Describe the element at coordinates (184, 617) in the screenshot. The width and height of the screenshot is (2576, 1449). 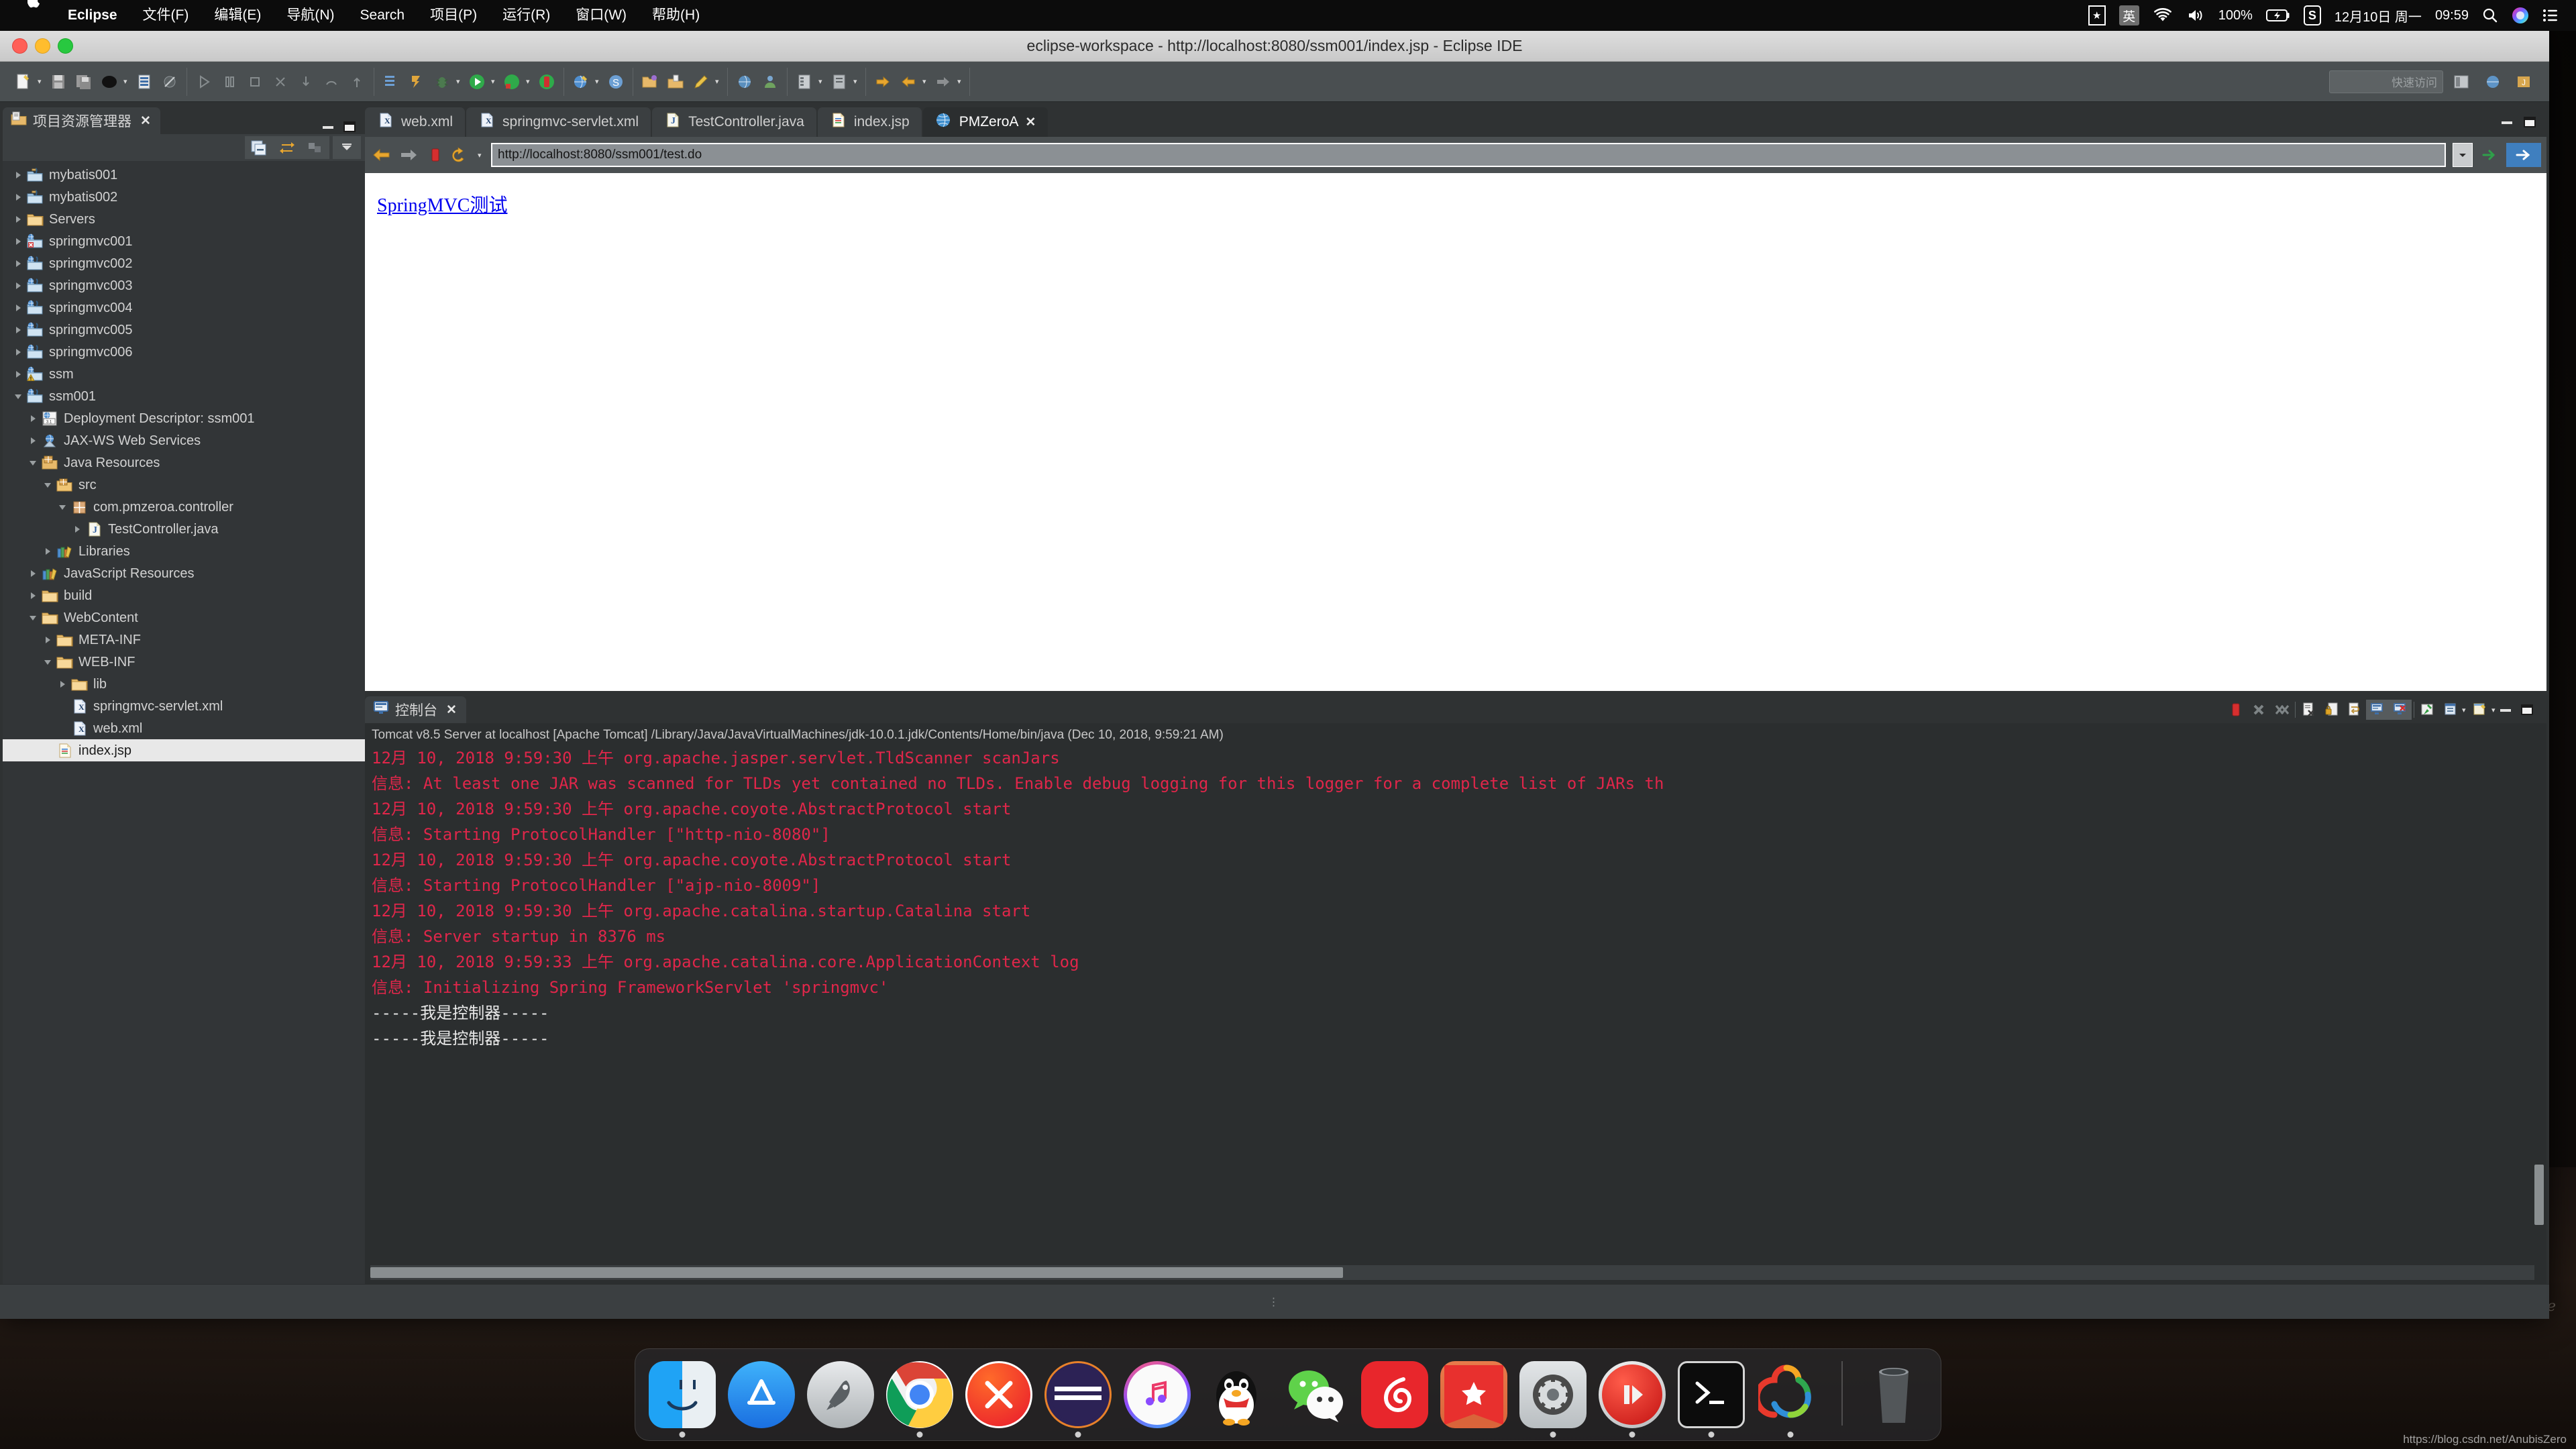
I see `tree-item-webcontent: WebContent` at that location.